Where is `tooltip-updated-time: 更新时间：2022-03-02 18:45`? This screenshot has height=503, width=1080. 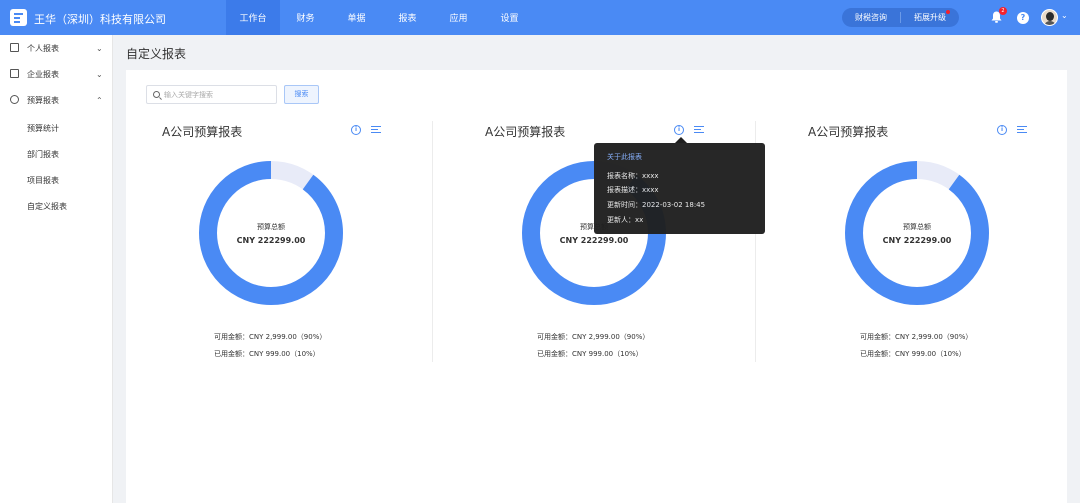
tooltip-updated-time: 更新时间：2022-03-02 18:45 is located at coordinates (656, 205).